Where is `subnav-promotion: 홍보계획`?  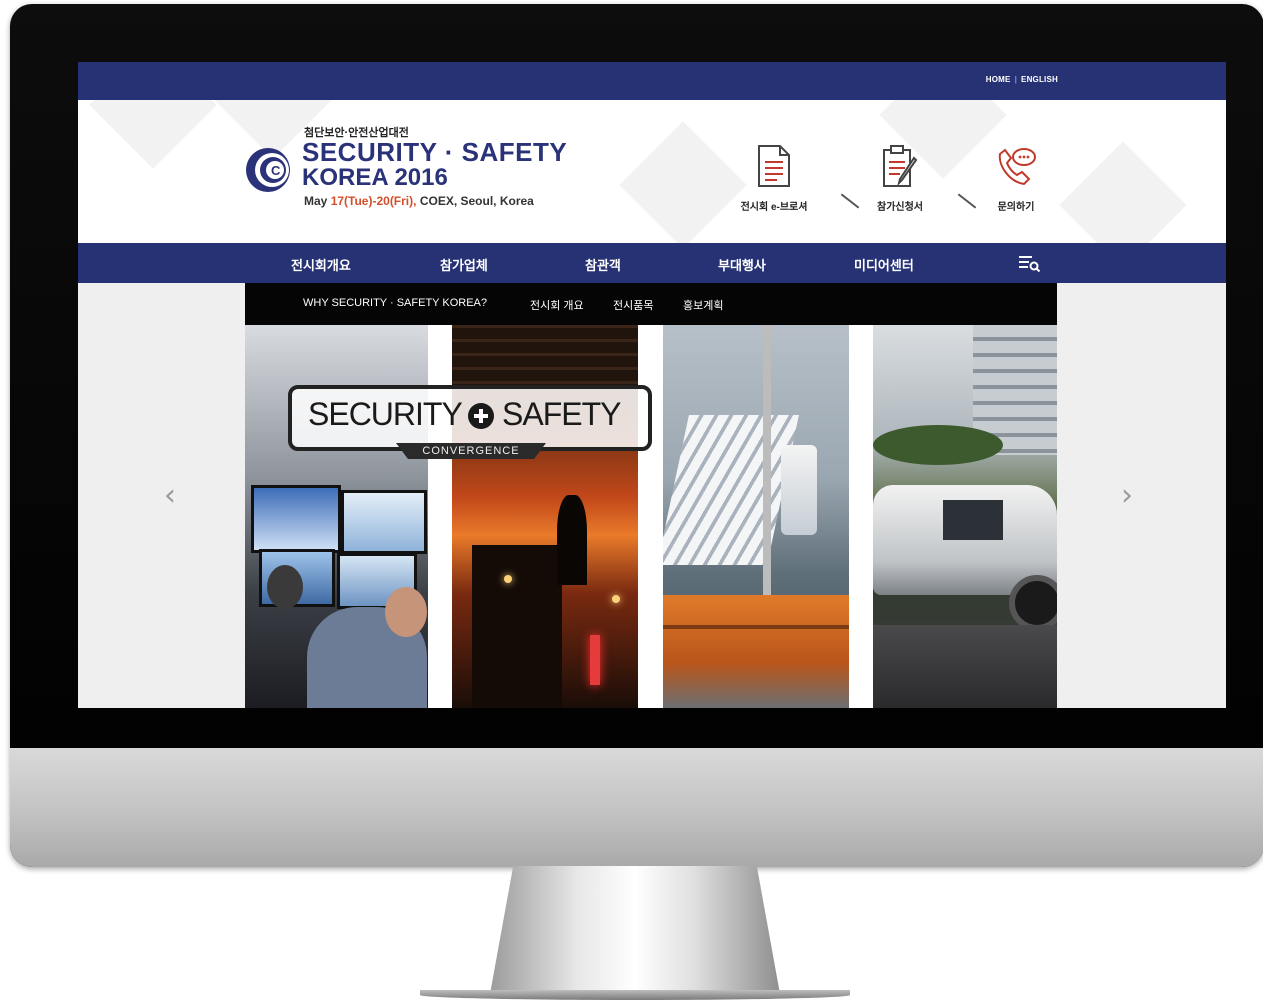
subnav-promotion: 홍보계획 is located at coordinates (703, 305).